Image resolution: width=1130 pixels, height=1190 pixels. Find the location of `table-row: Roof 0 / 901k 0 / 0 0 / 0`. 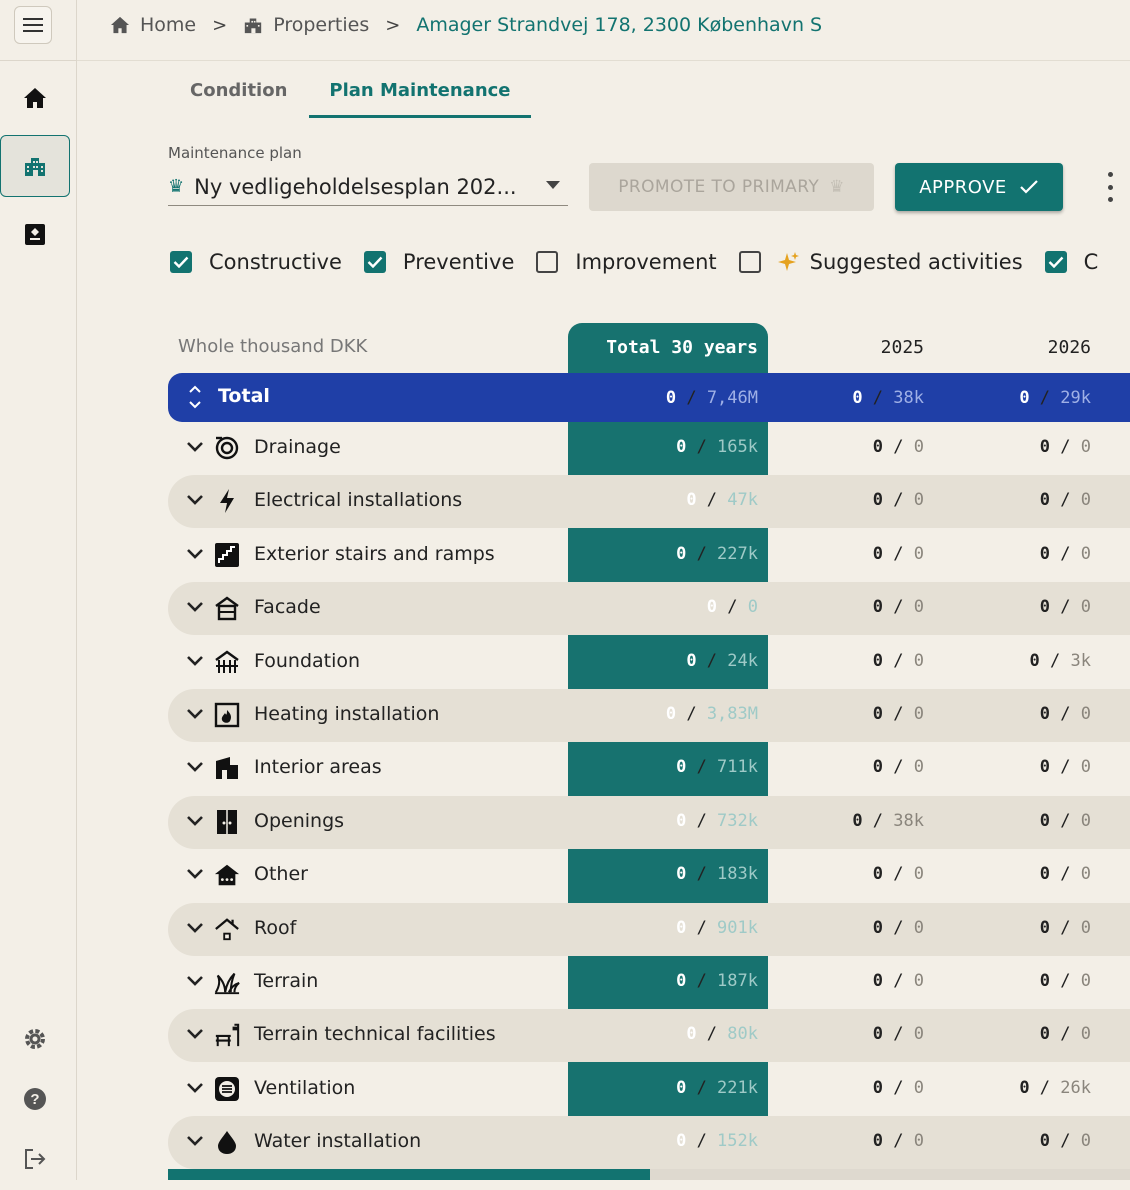

table-row: Roof 0 / 901k 0 / 0 0 / 0 is located at coordinates (649, 929).